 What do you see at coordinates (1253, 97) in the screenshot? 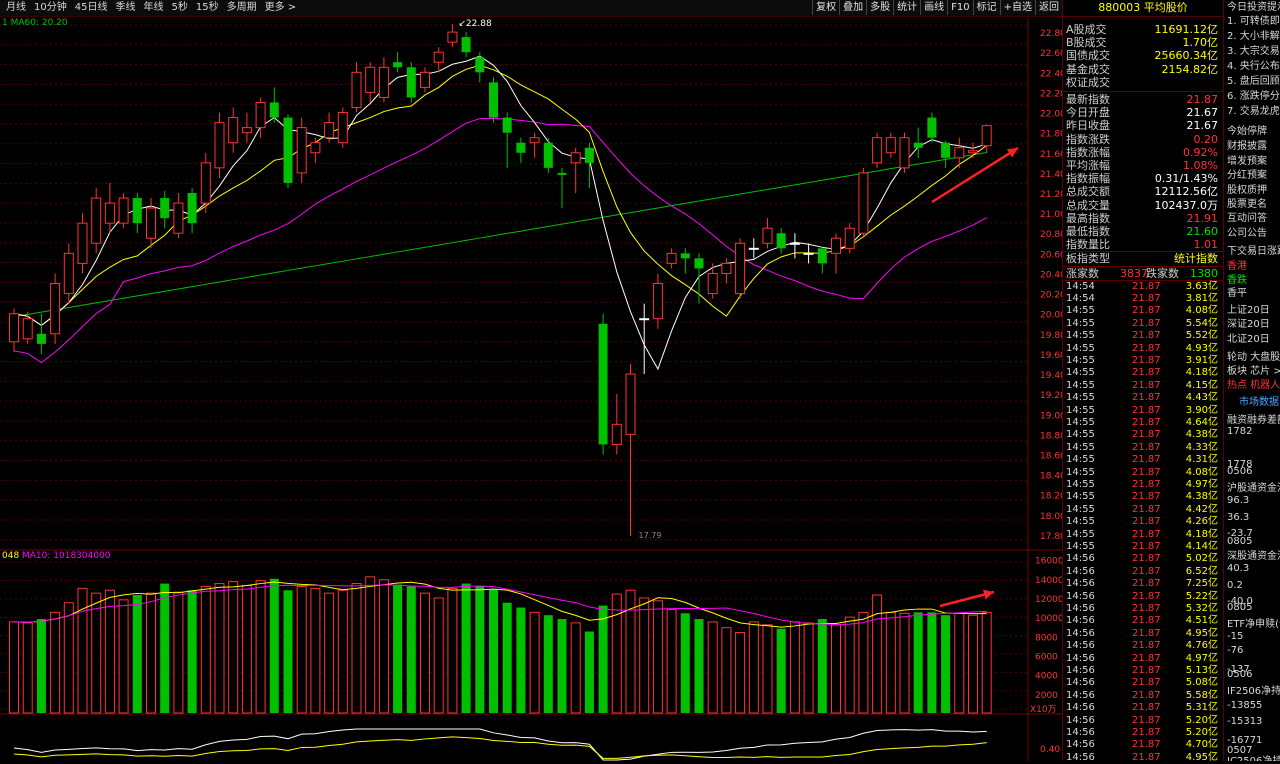
I see `side-item: 6. 涨跌停分` at bounding box center [1253, 97].